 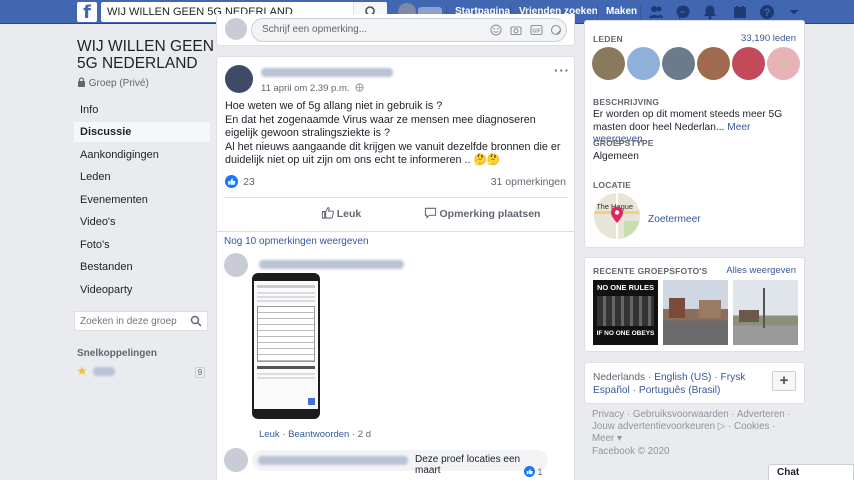 I want to click on group-search, so click(x=141, y=321).